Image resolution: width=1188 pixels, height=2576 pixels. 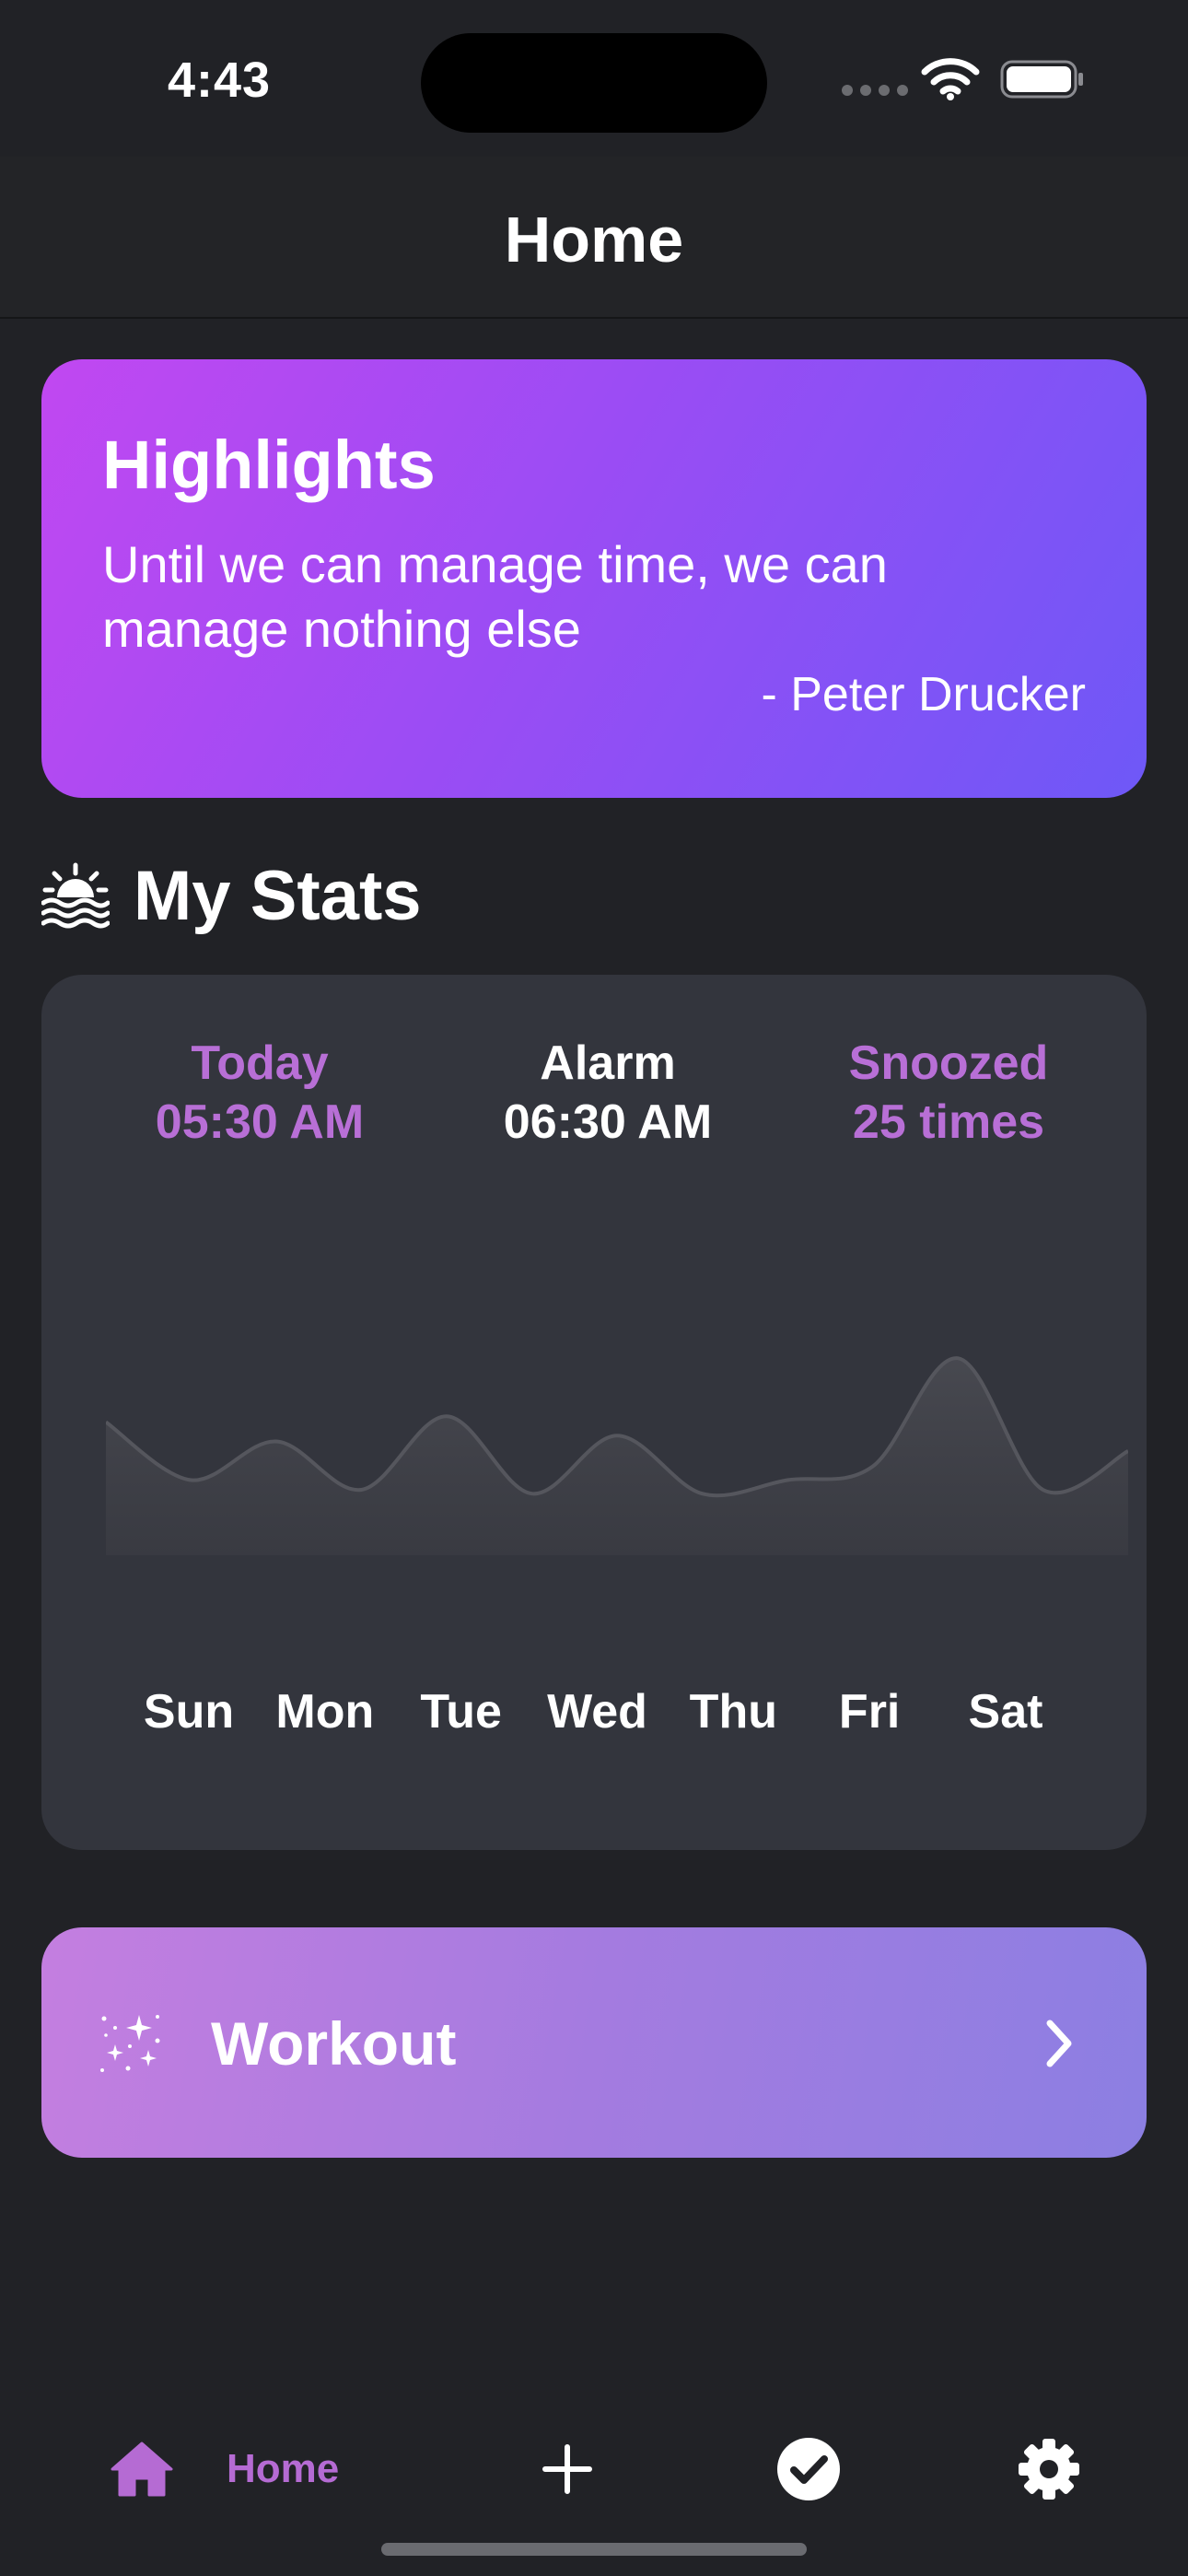 I want to click on highlights-title: Highlights, so click(x=269, y=465).